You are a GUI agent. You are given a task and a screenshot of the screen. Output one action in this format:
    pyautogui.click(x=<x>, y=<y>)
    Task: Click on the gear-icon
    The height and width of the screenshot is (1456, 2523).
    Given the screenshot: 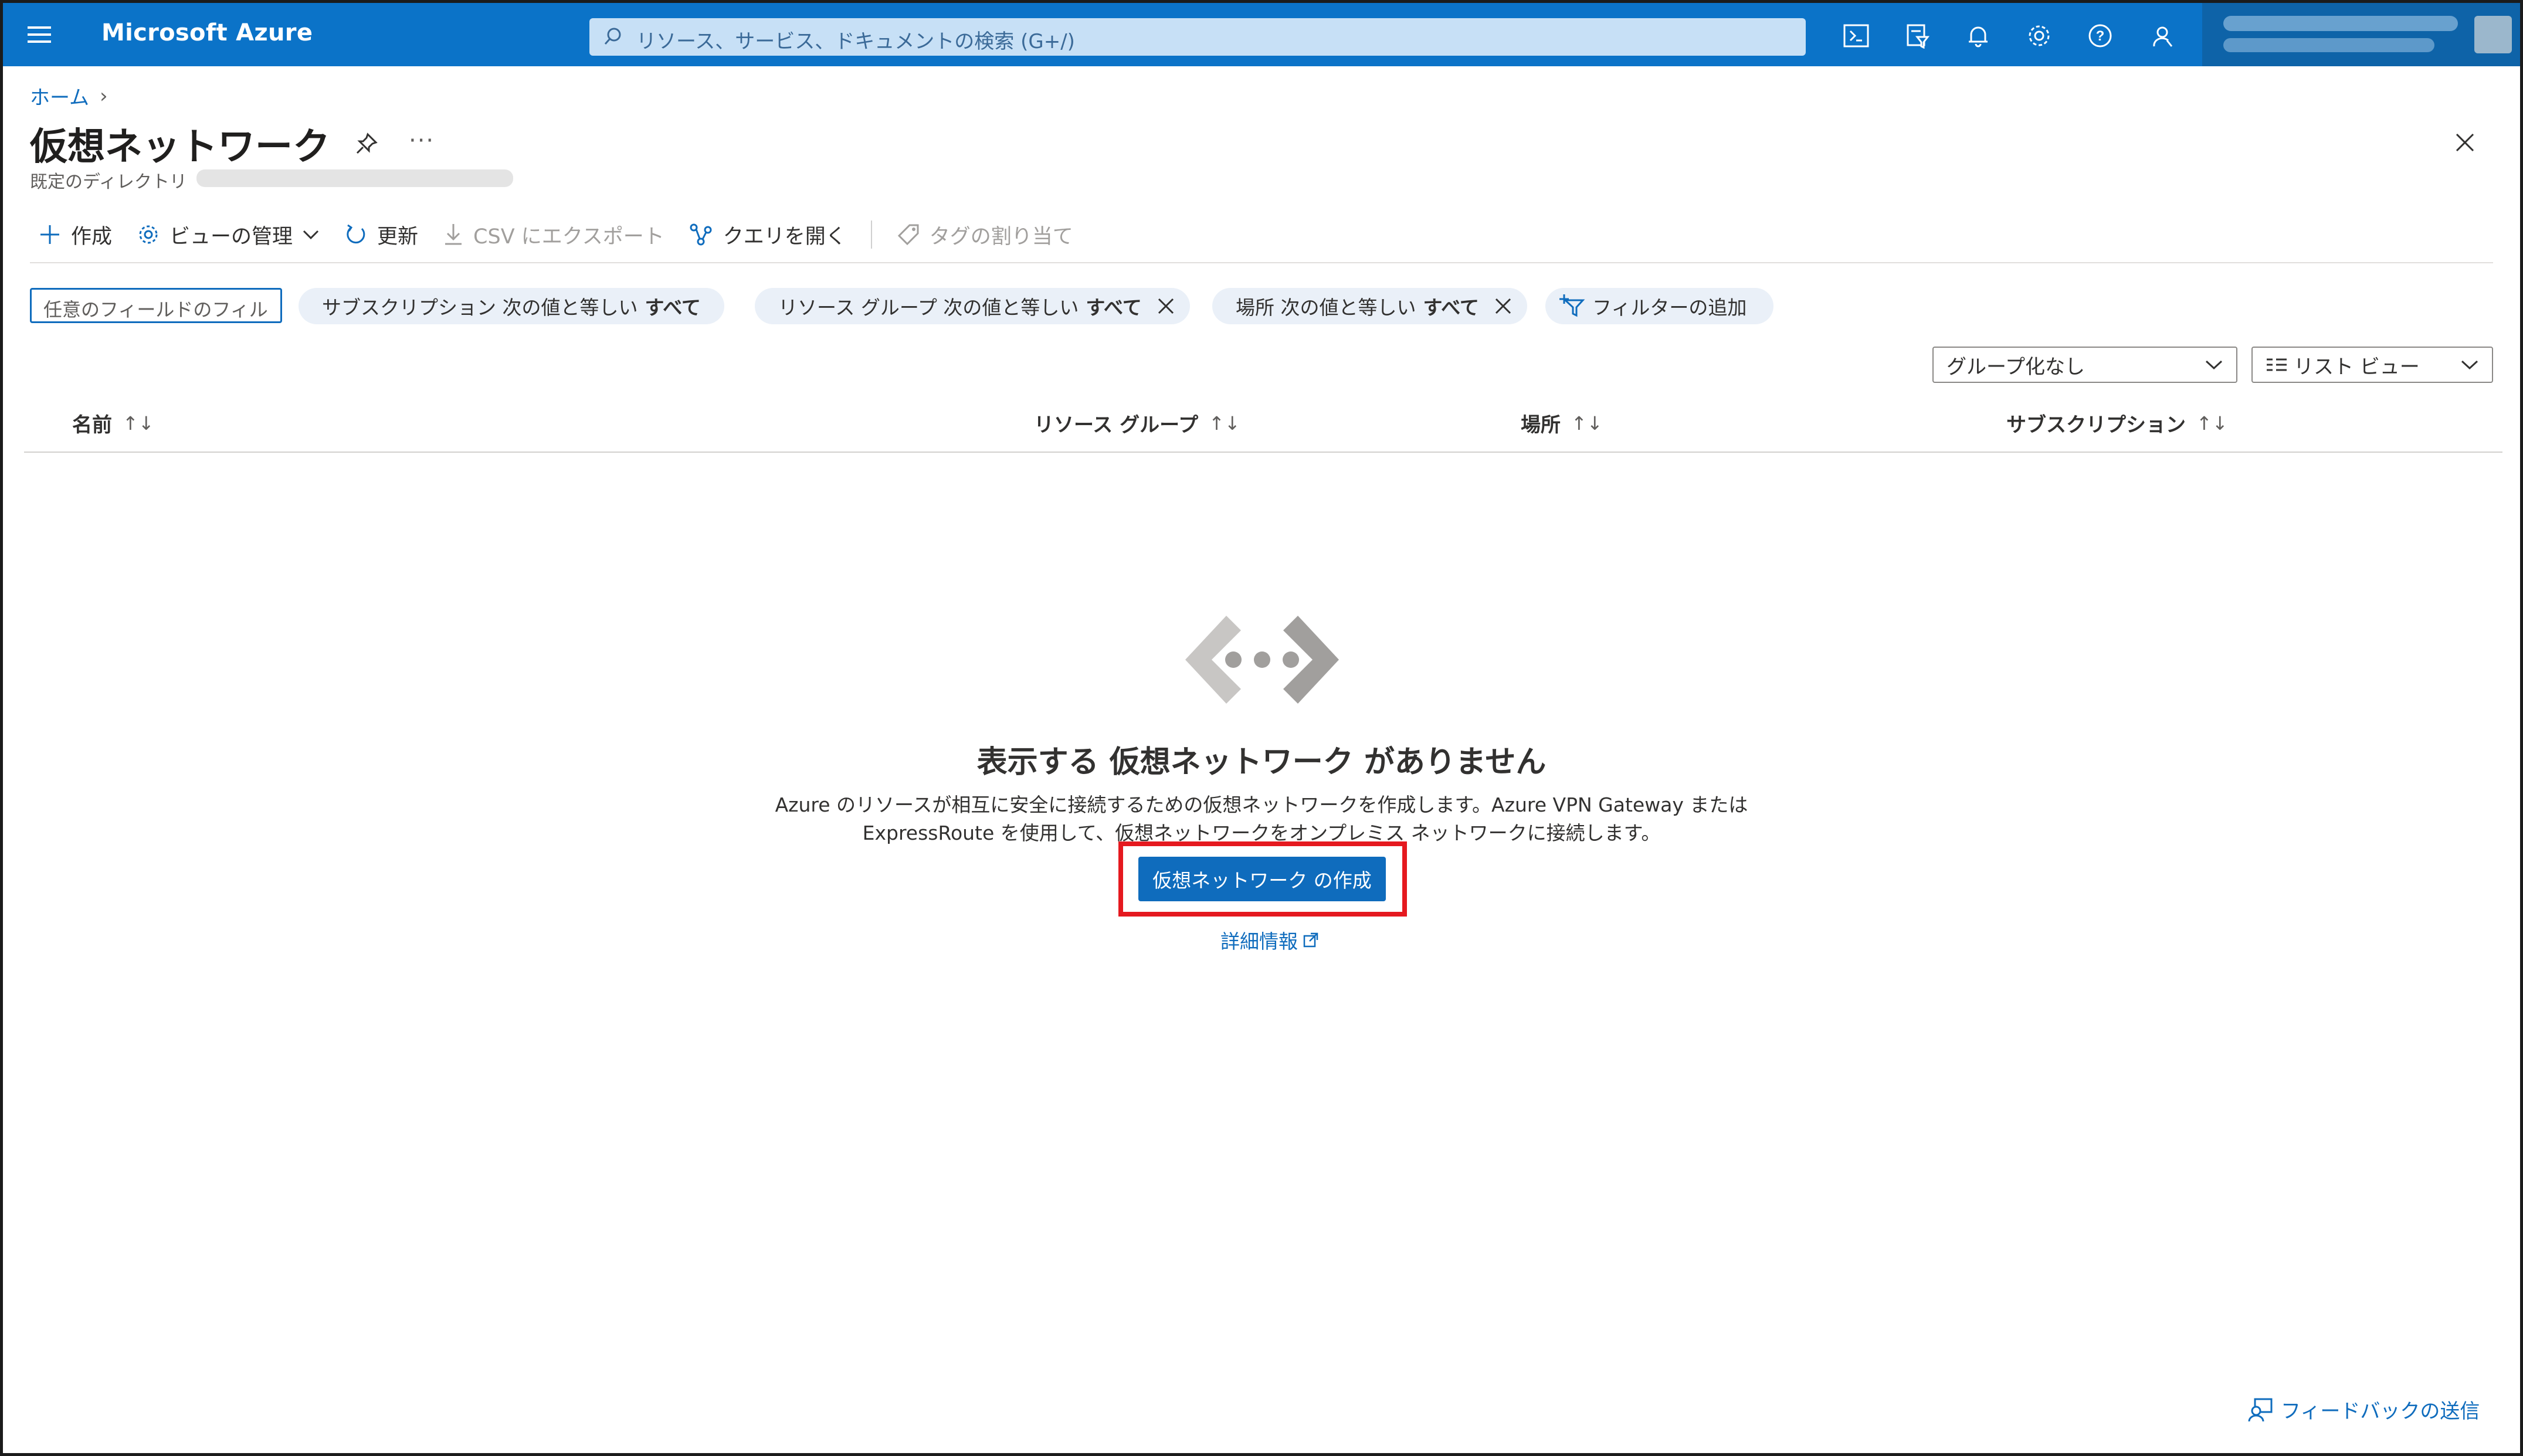 What is the action you would take?
    pyautogui.click(x=148, y=234)
    